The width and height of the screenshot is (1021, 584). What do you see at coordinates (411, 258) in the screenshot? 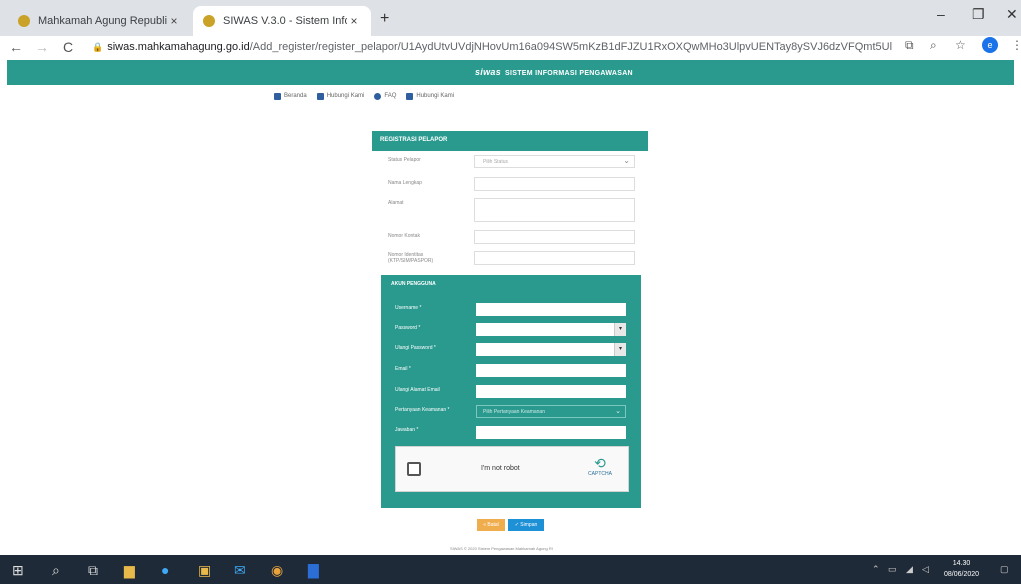
I see `label-nomor-identitas: Nomor Identitas (KTP/SIM/PASPOR)` at bounding box center [411, 258].